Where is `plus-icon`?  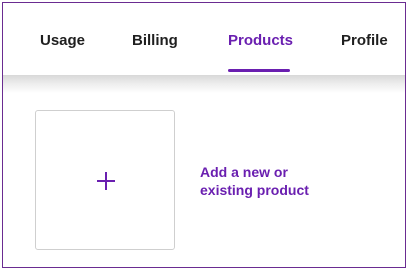 plus-icon is located at coordinates (106, 181).